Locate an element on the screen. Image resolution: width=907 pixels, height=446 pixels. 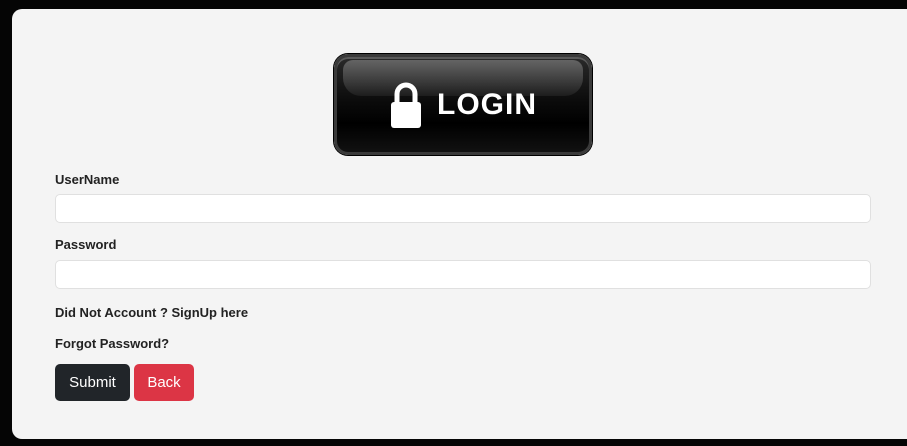
password-input is located at coordinates (463, 274).